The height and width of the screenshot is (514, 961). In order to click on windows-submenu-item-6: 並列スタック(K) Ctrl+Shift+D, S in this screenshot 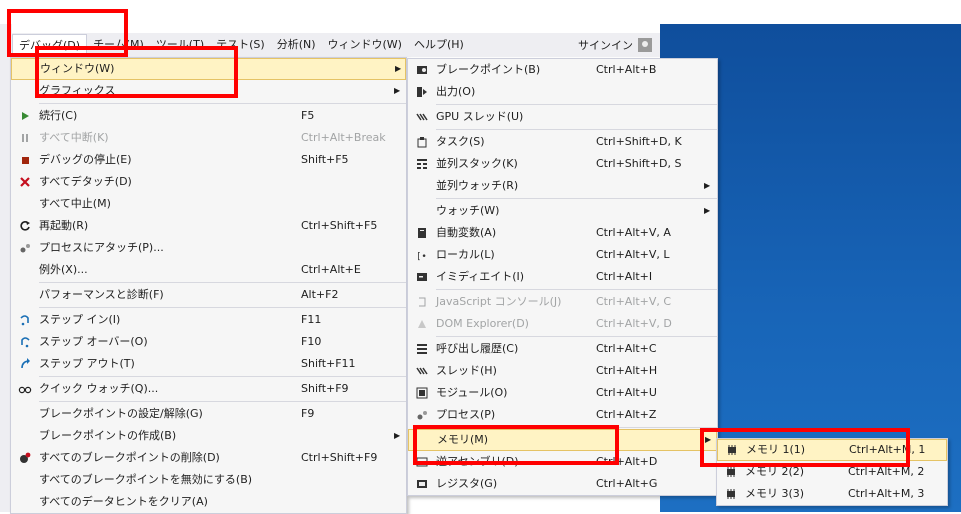, I will do `click(562, 164)`.